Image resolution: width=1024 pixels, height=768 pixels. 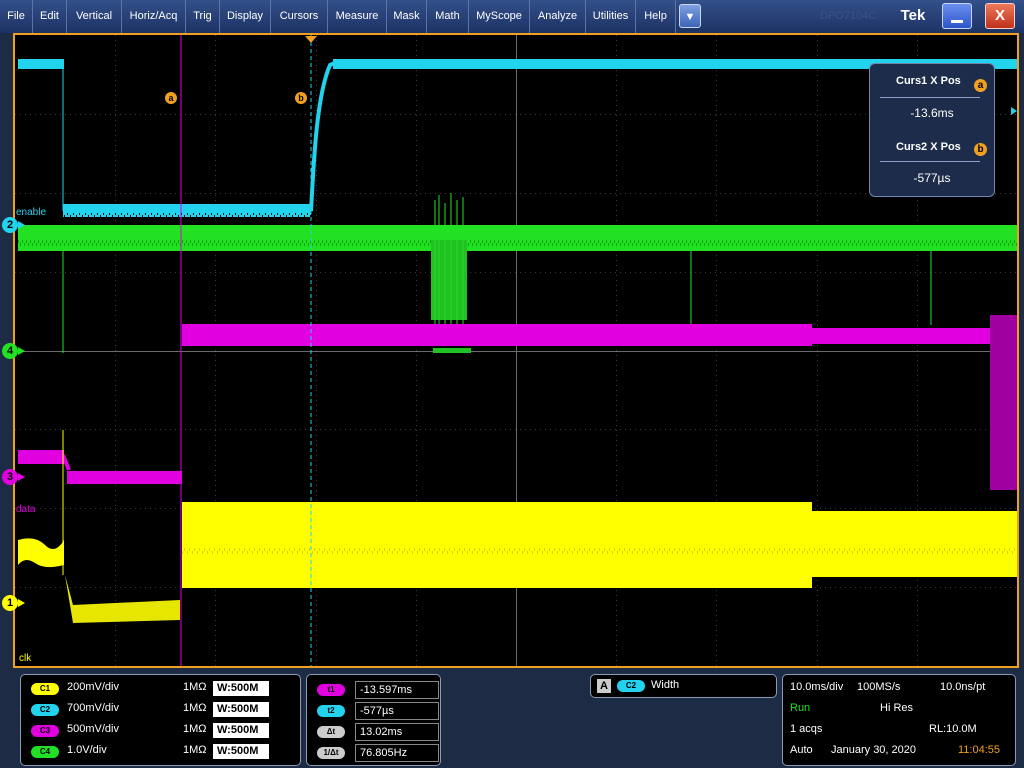 I want to click on close-button: X, so click(x=1000, y=16).